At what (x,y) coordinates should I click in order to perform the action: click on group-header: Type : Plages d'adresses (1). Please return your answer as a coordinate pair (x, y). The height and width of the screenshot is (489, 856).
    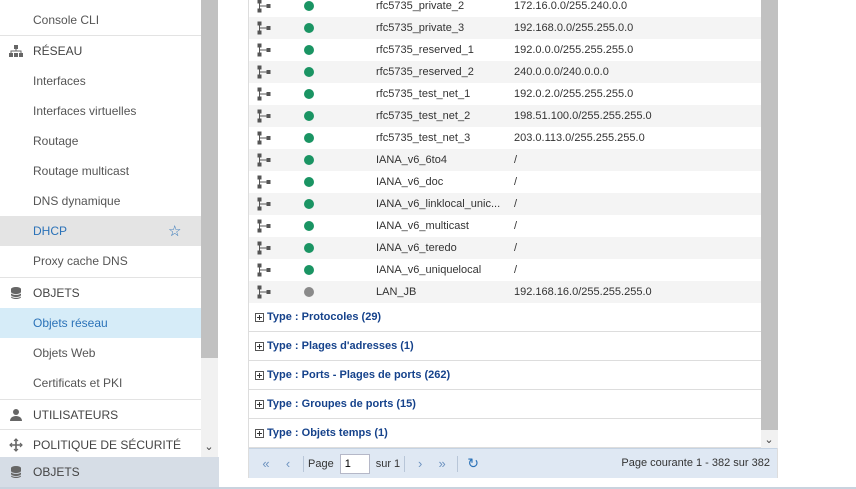
    Looking at the image, I should click on (505, 346).